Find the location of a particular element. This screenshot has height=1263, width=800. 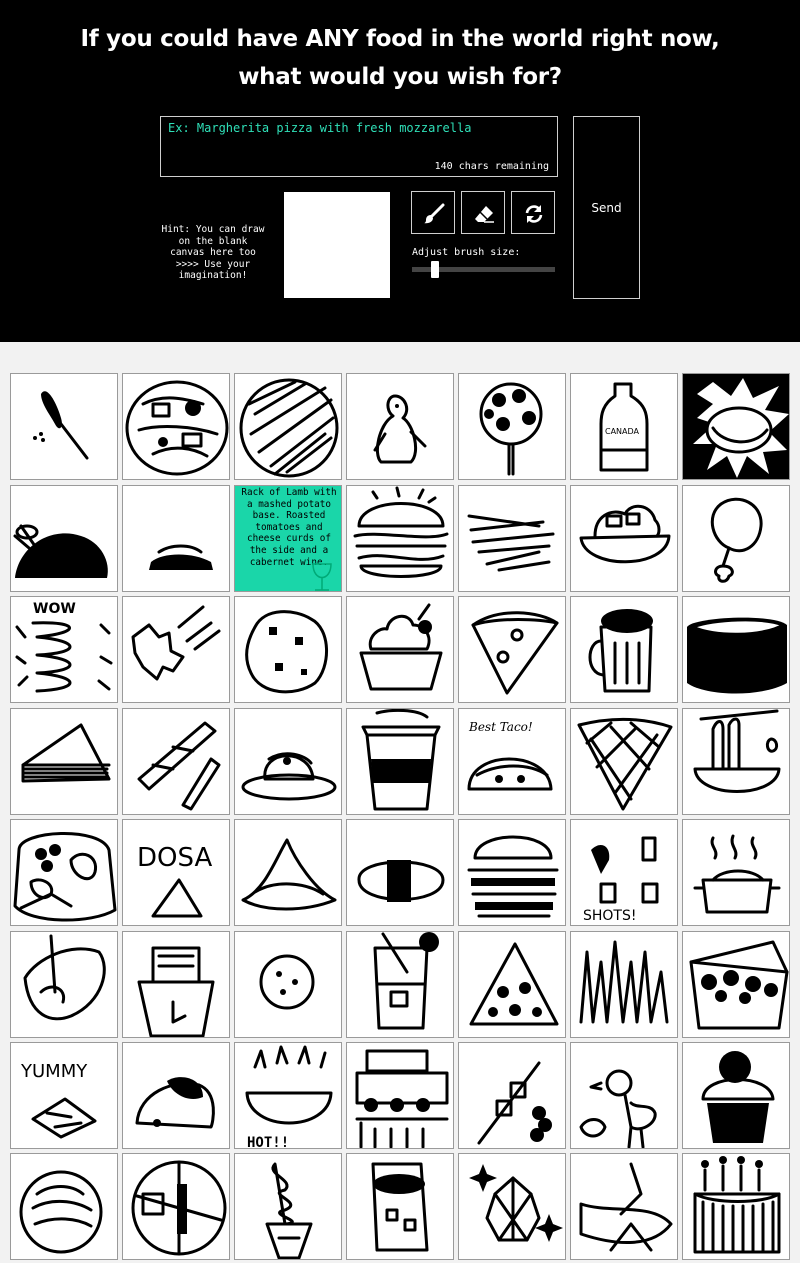

doodle-leaves is located at coordinates (176, 643).